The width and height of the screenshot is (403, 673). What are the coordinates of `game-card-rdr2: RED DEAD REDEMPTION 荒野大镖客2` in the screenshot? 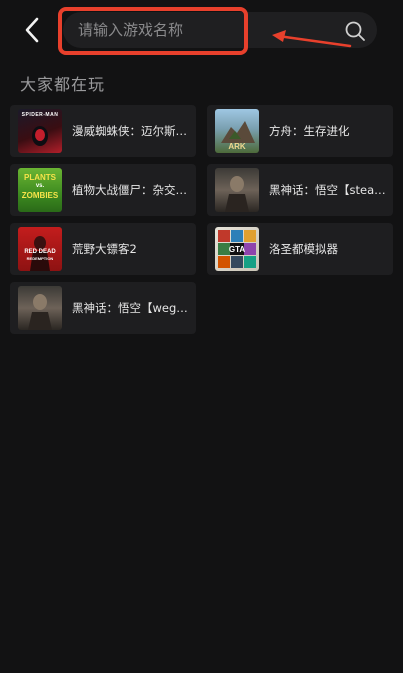 It's located at (103, 249).